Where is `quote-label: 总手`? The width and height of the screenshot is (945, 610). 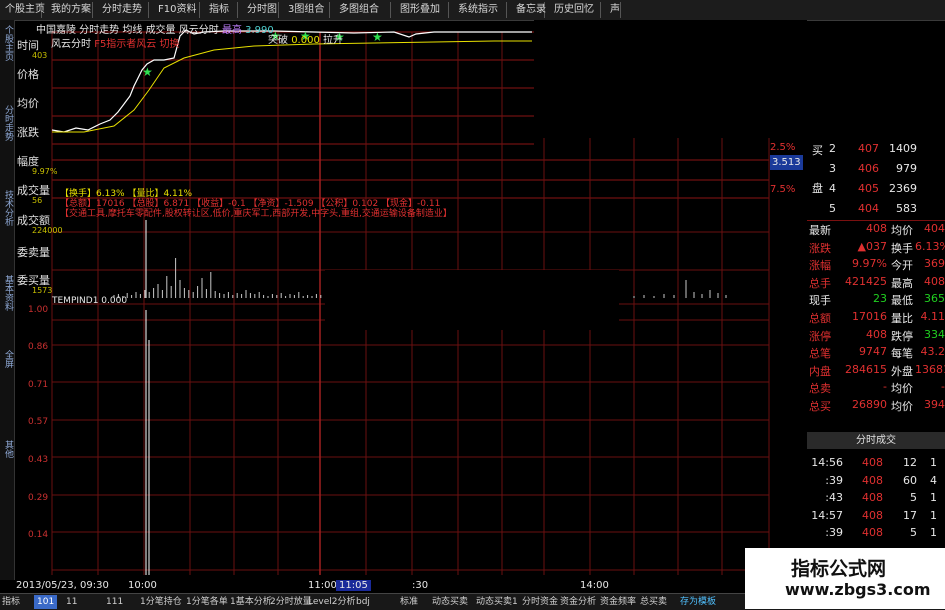 quote-label: 总手 is located at coordinates (820, 283).